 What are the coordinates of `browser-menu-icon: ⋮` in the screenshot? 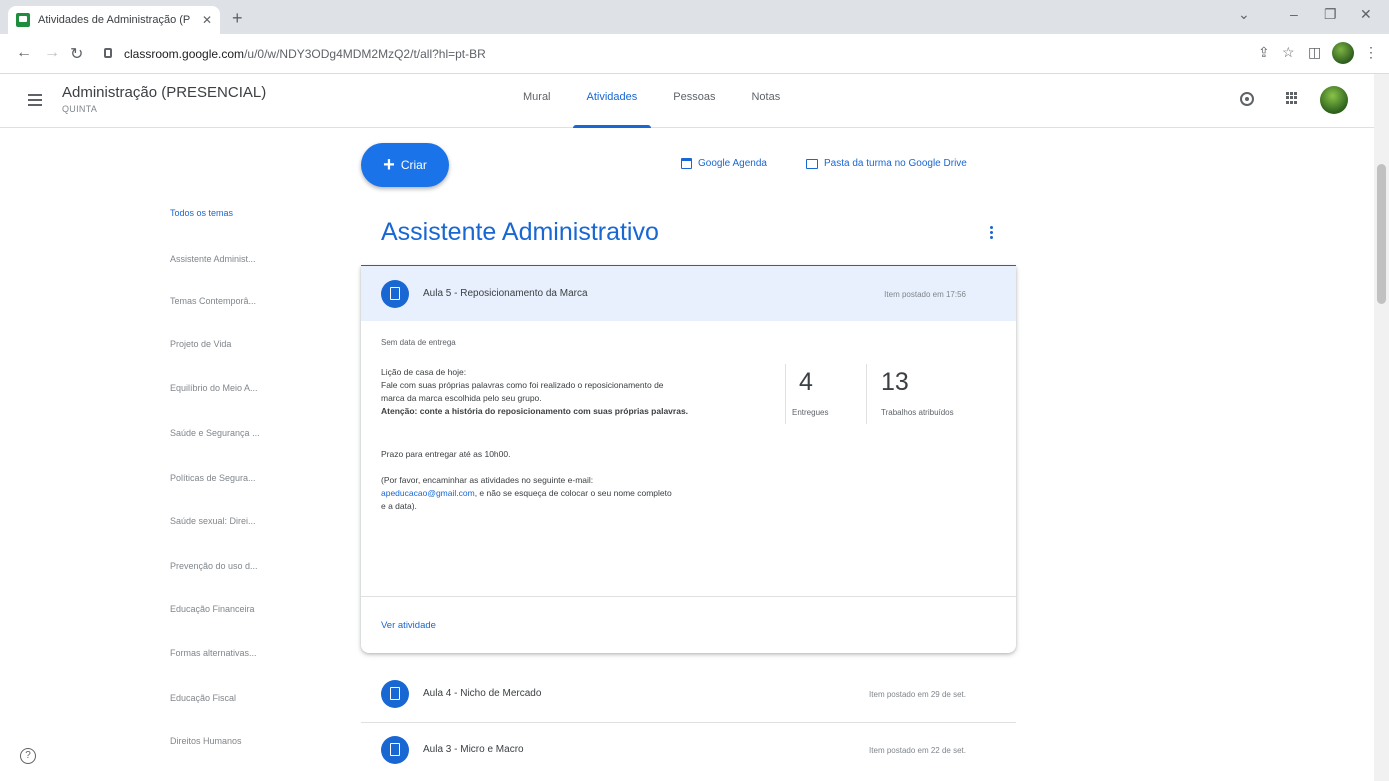 It's located at (1371, 52).